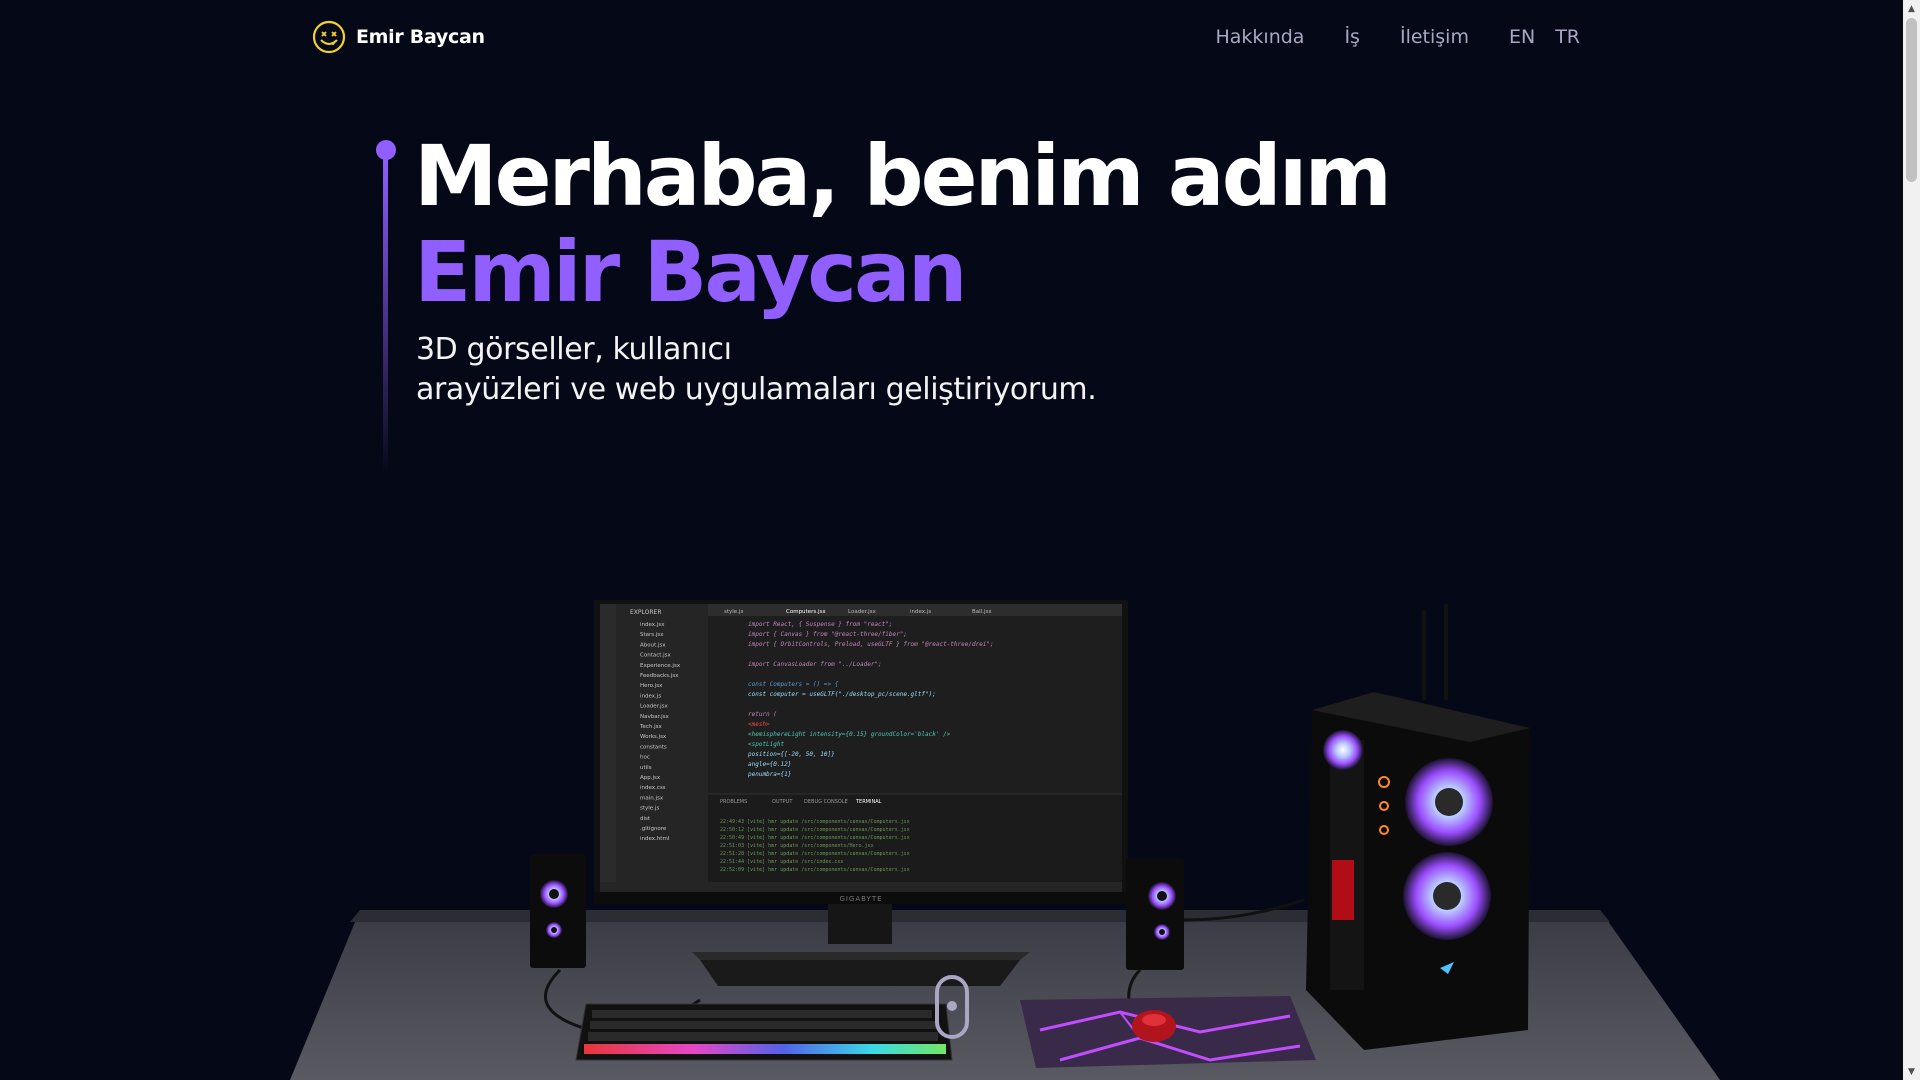 This screenshot has width=1920, height=1080. Describe the element at coordinates (860, 899) in the screenshot. I see `svg-text: GIGABYTE` at that location.